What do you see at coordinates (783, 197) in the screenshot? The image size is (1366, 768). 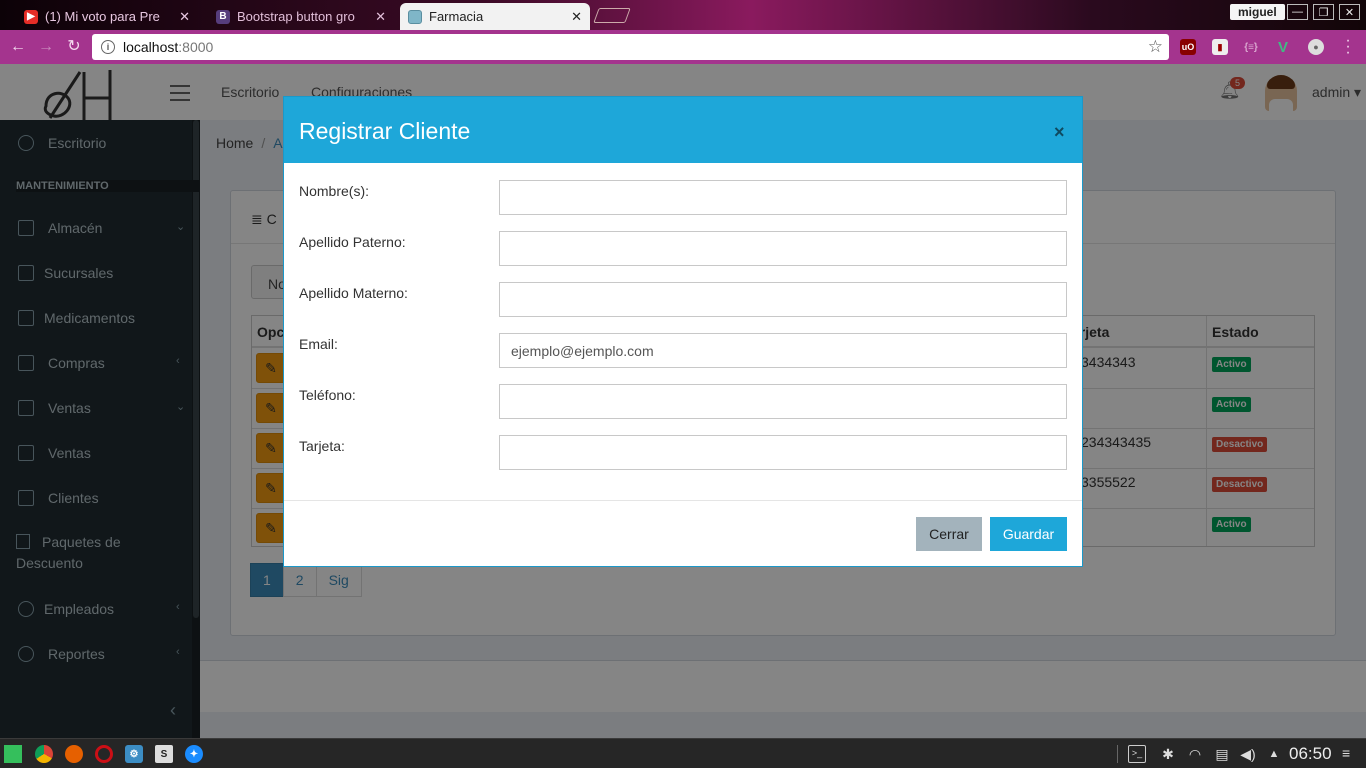 I see `nombre-input` at bounding box center [783, 197].